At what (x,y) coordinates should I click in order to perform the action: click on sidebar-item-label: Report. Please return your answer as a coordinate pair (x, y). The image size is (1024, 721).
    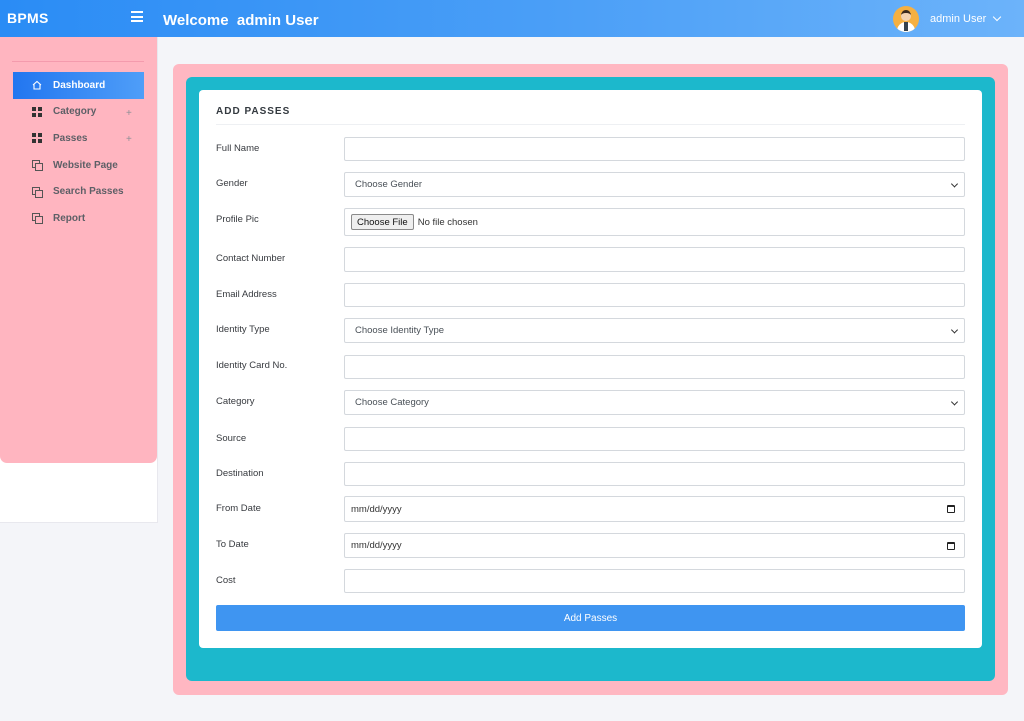
    Looking at the image, I should click on (69, 218).